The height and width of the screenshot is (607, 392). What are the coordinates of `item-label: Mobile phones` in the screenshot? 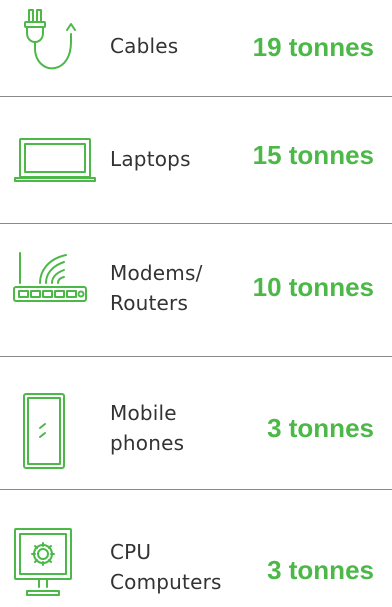 It's located at (147, 428).